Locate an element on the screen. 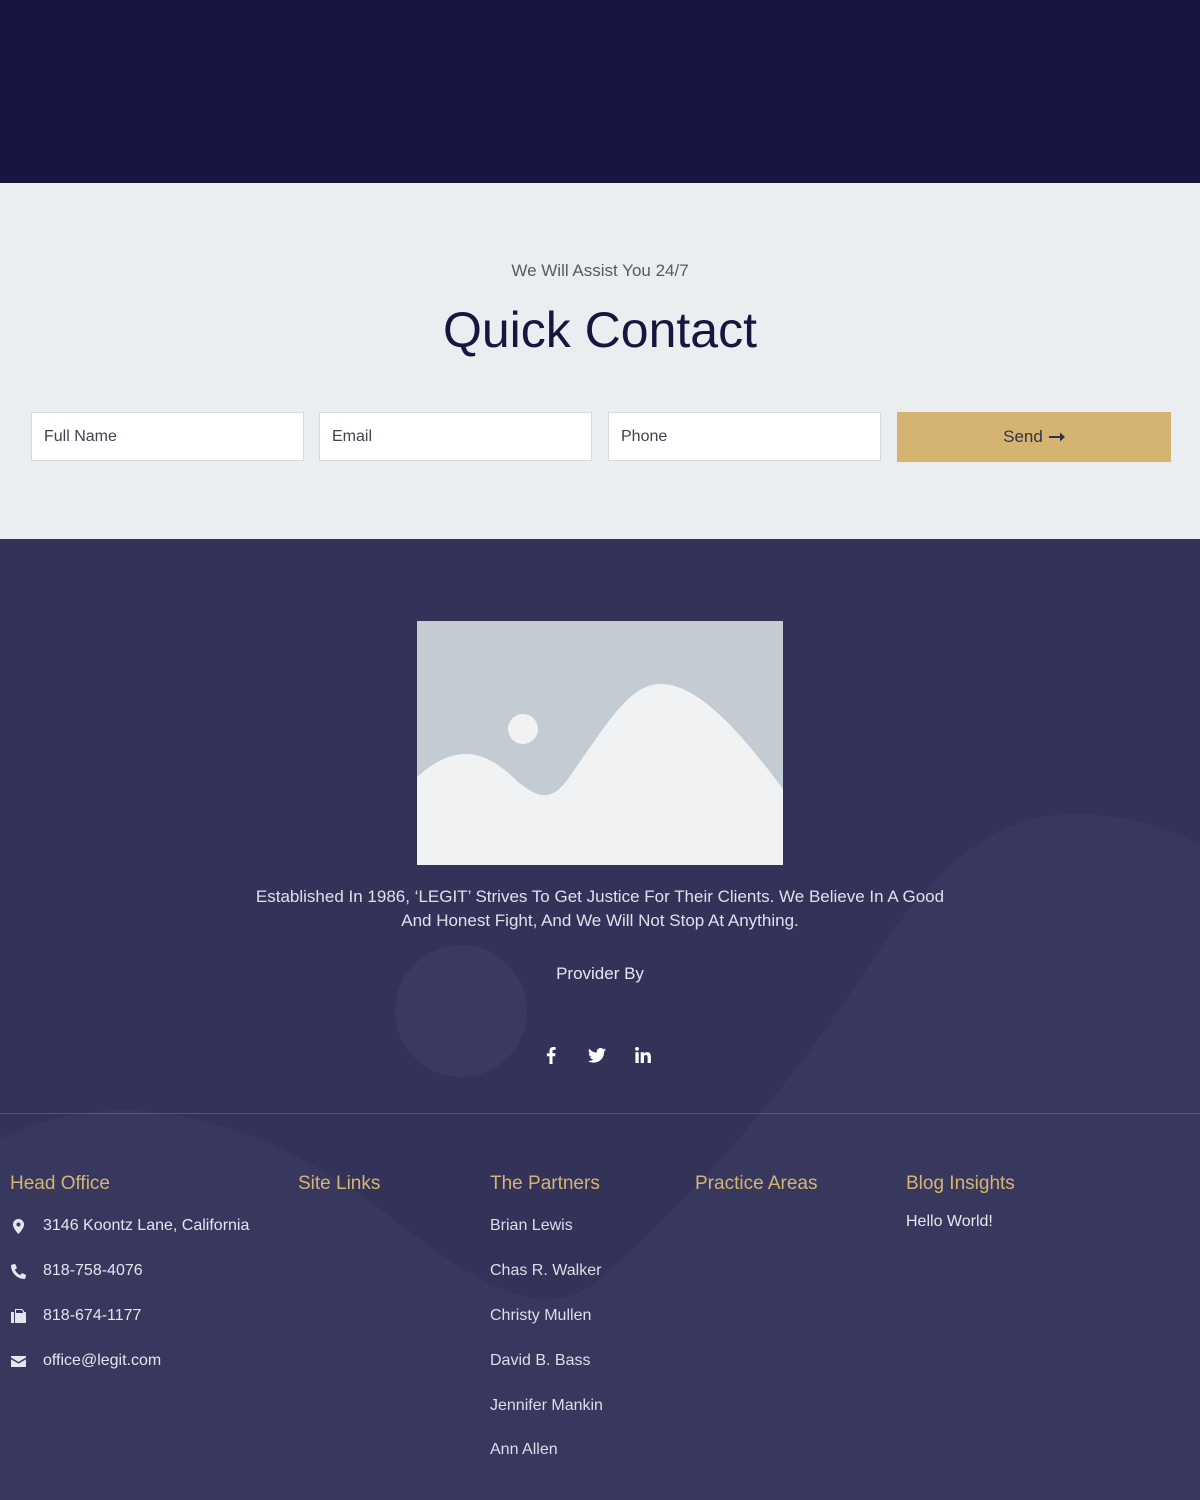 The image size is (1200, 1500). send-button: Send is located at coordinates (1034, 437).